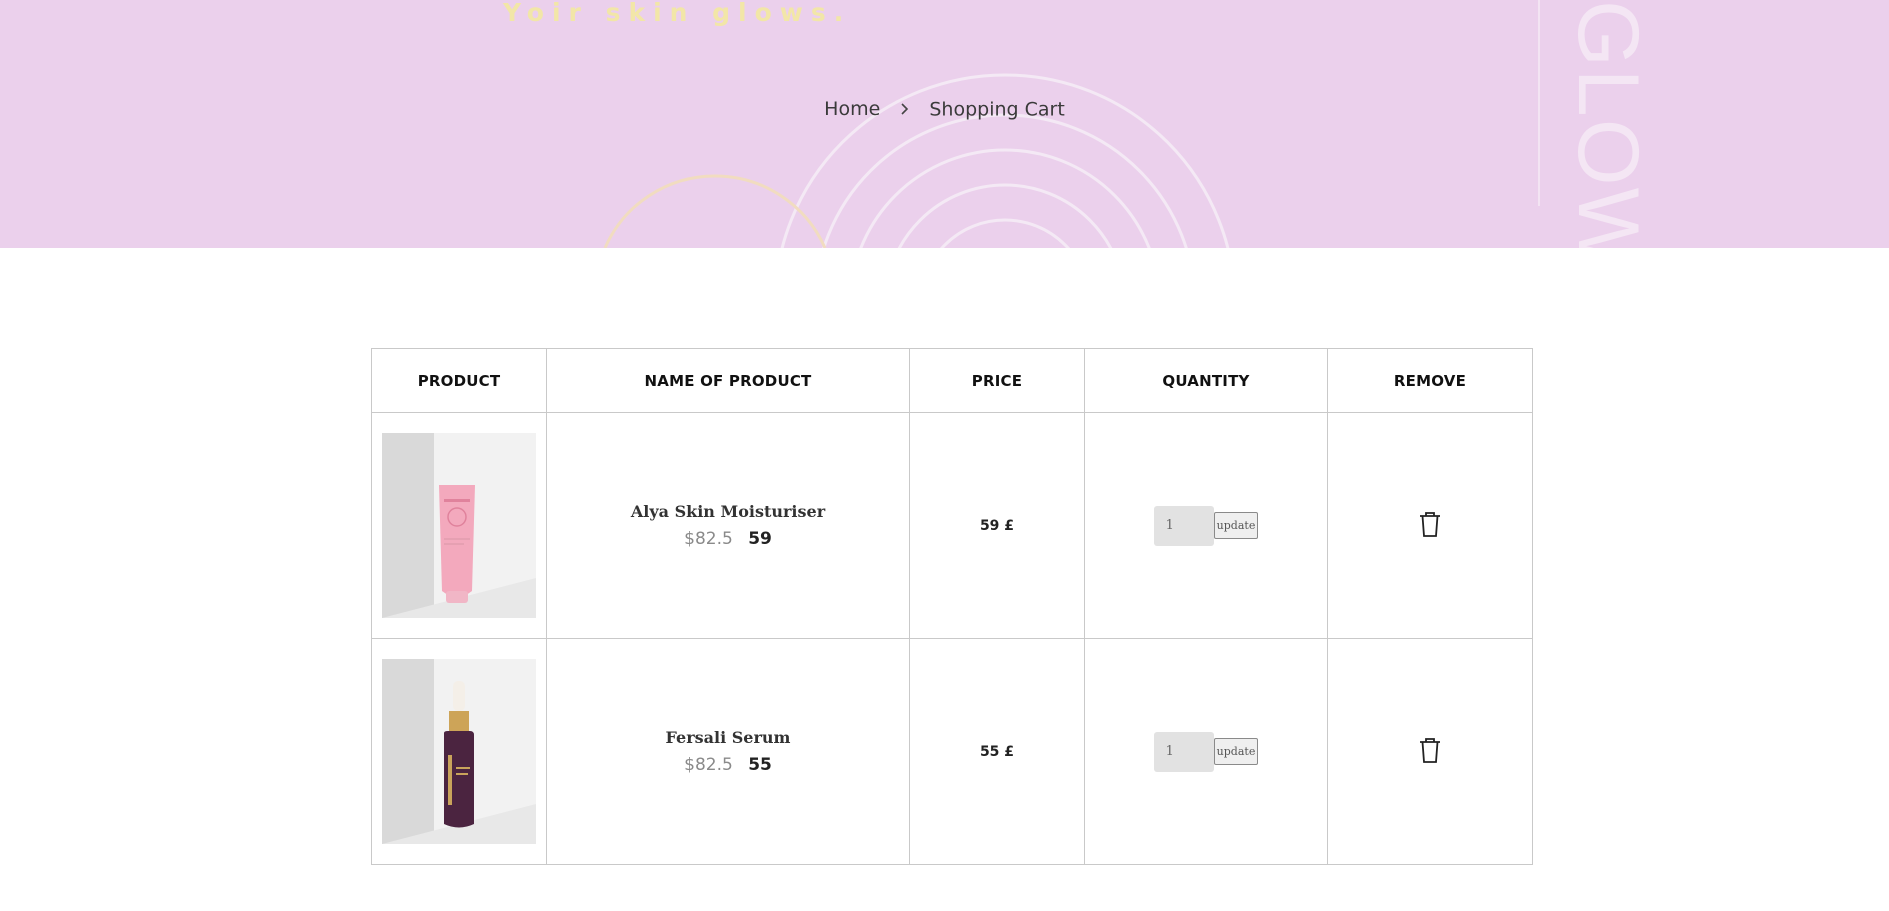  I want to click on breadcrumb: Home Shopping Cart, so click(944, 109).